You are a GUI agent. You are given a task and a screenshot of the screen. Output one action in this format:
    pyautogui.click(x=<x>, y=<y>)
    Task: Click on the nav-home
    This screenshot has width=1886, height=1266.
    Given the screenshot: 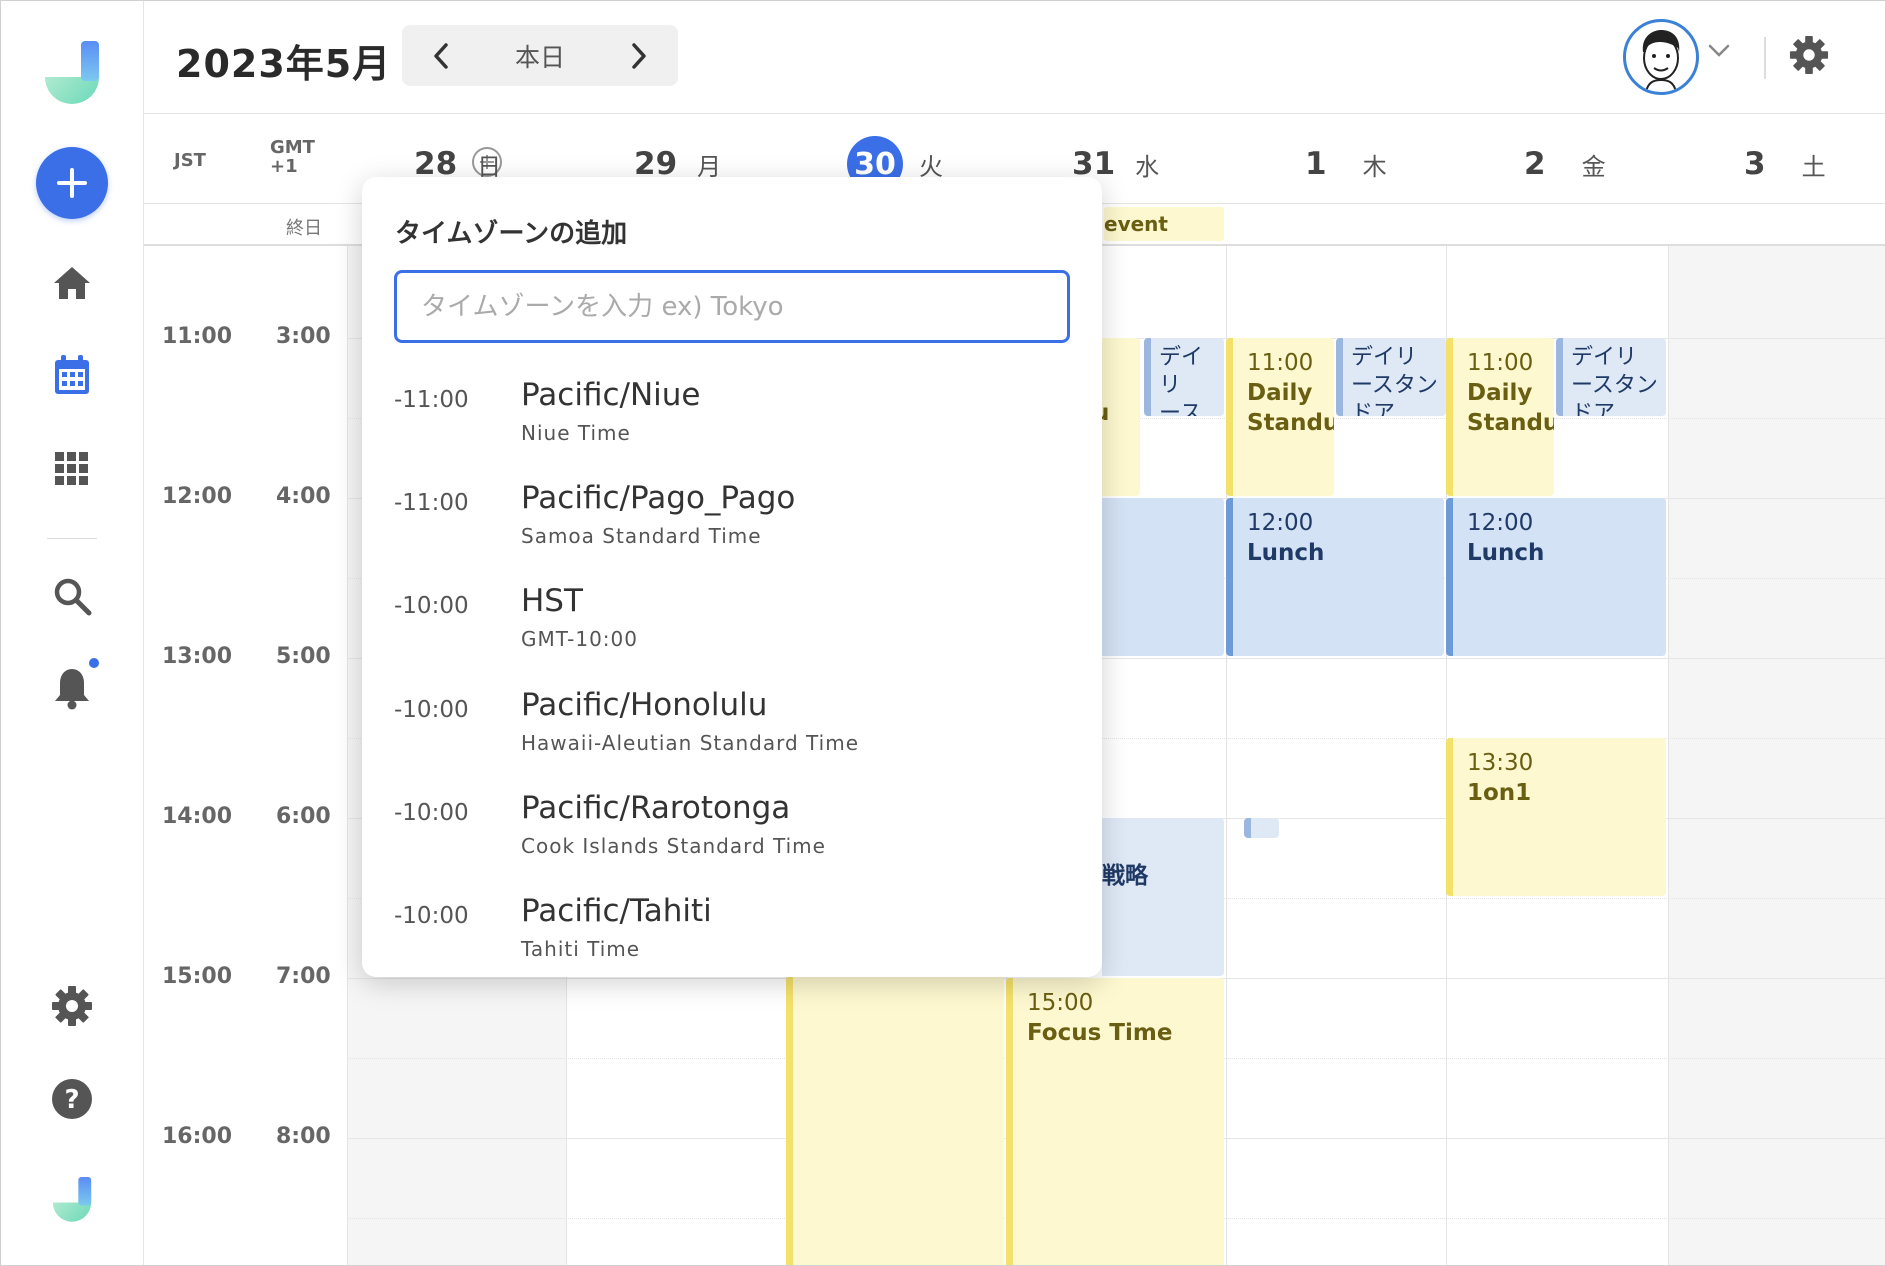 What is the action you would take?
    pyautogui.click(x=72, y=283)
    